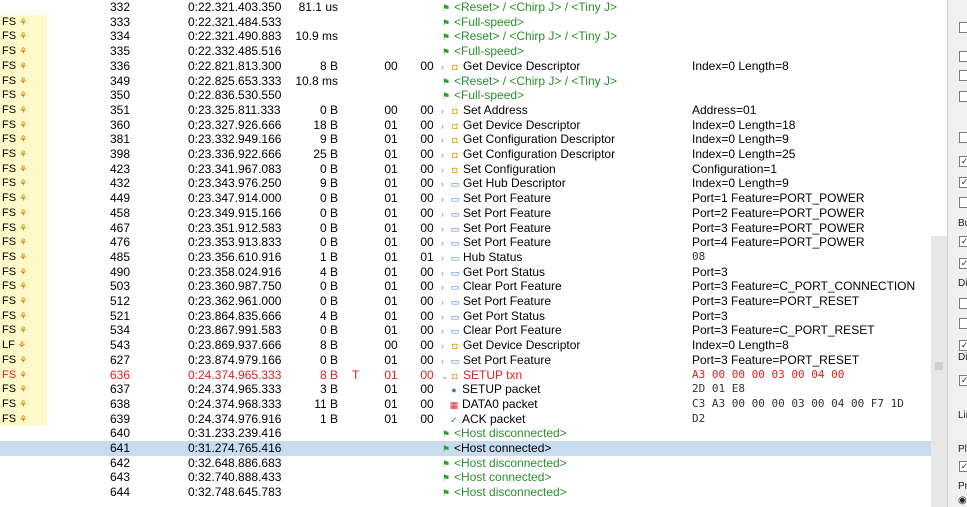 The image size is (967, 507). Describe the element at coordinates (235, 183) in the screenshot. I see `timestamp: 0:23.343.976.250` at that location.